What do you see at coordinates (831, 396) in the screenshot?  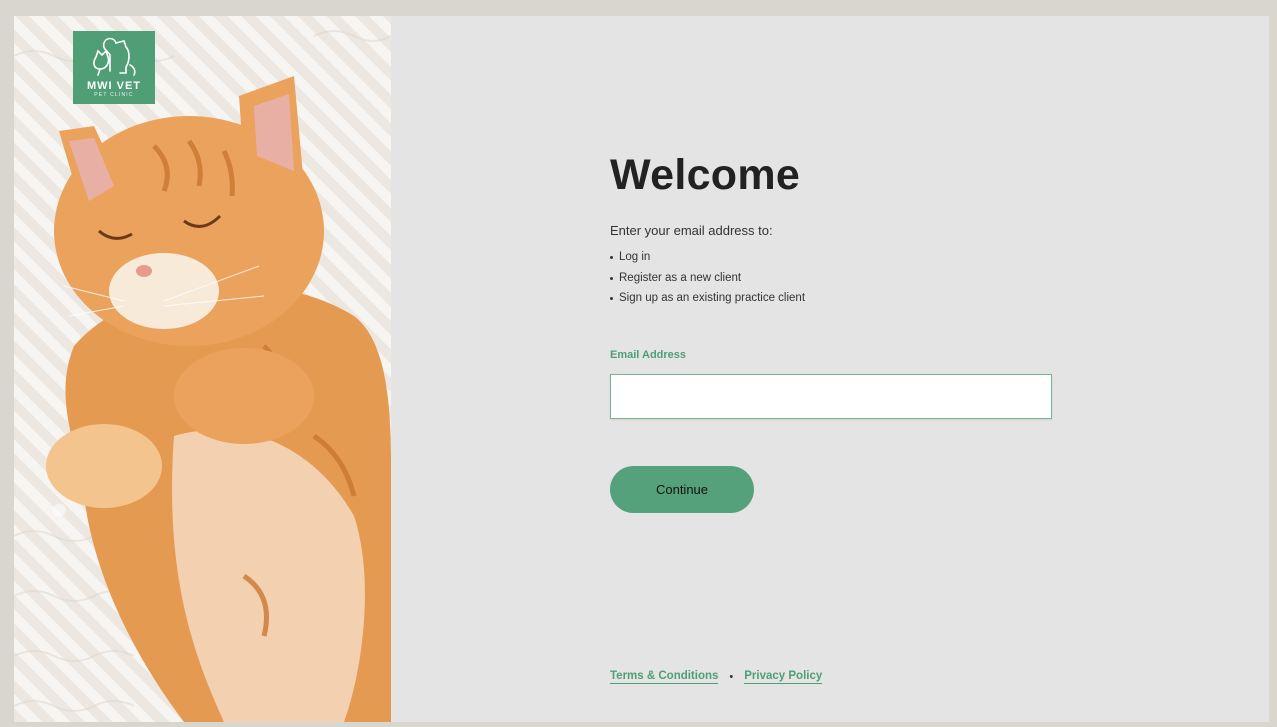 I see `email-field` at bounding box center [831, 396].